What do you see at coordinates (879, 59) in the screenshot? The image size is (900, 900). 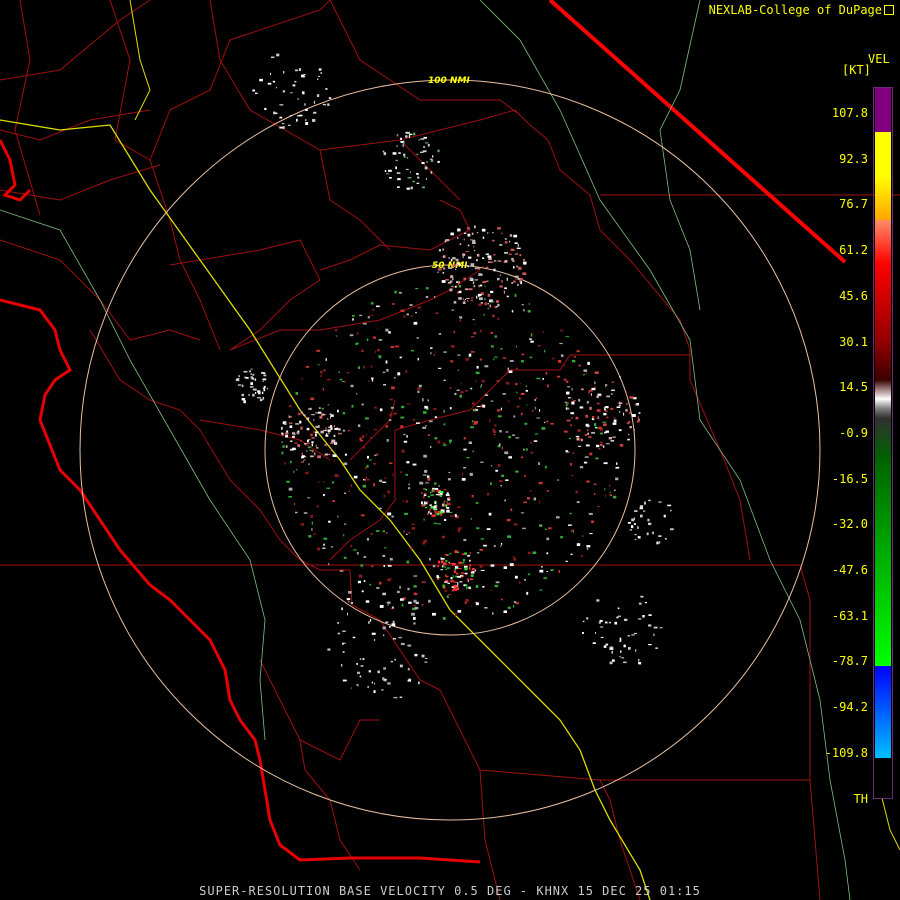 I see `legend-title: VEL` at bounding box center [879, 59].